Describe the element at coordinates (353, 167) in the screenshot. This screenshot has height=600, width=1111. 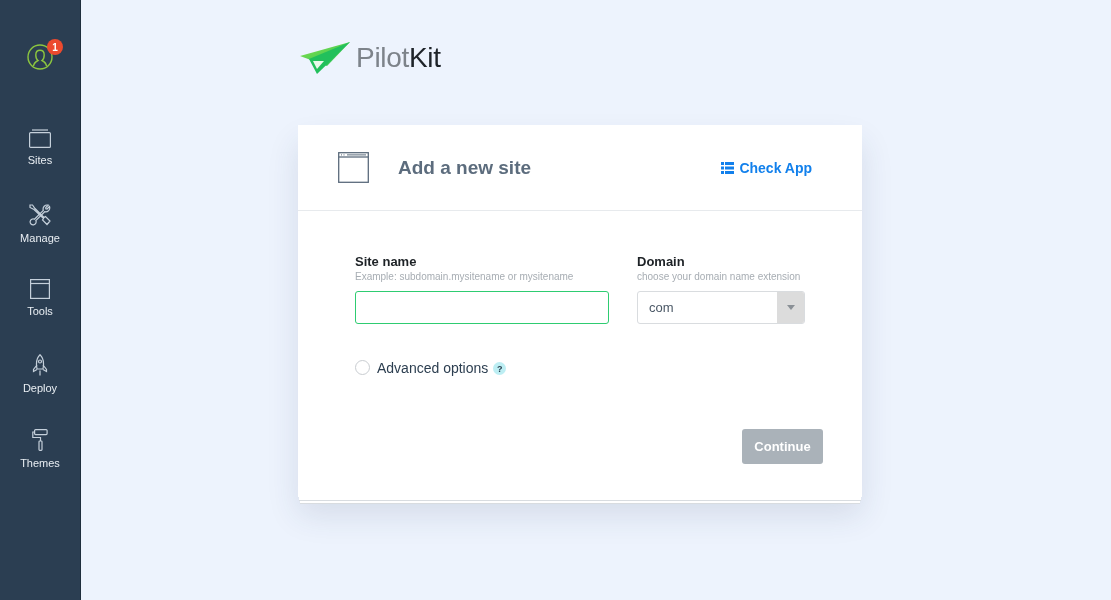
I see `browser-window-icon` at that location.